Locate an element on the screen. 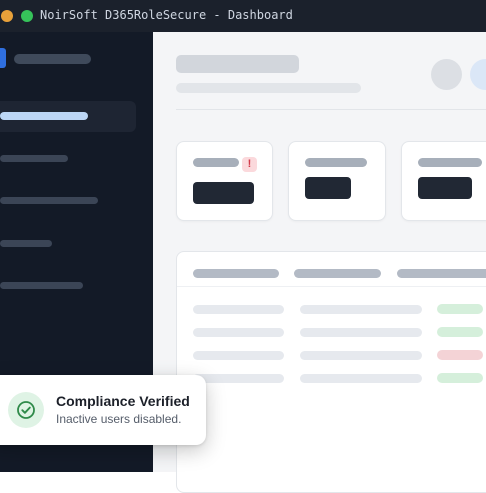 This screenshot has width=486, height=493. app-name-placeholder is located at coordinates (52, 59).